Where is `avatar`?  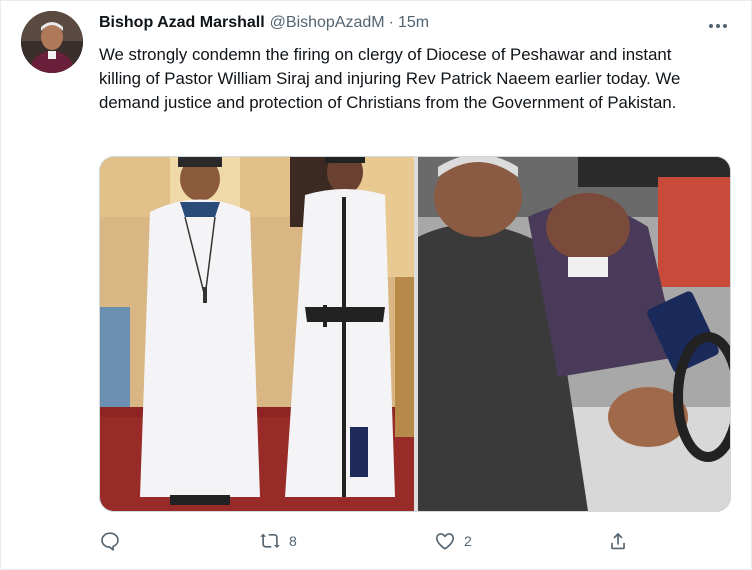
avatar is located at coordinates (52, 42).